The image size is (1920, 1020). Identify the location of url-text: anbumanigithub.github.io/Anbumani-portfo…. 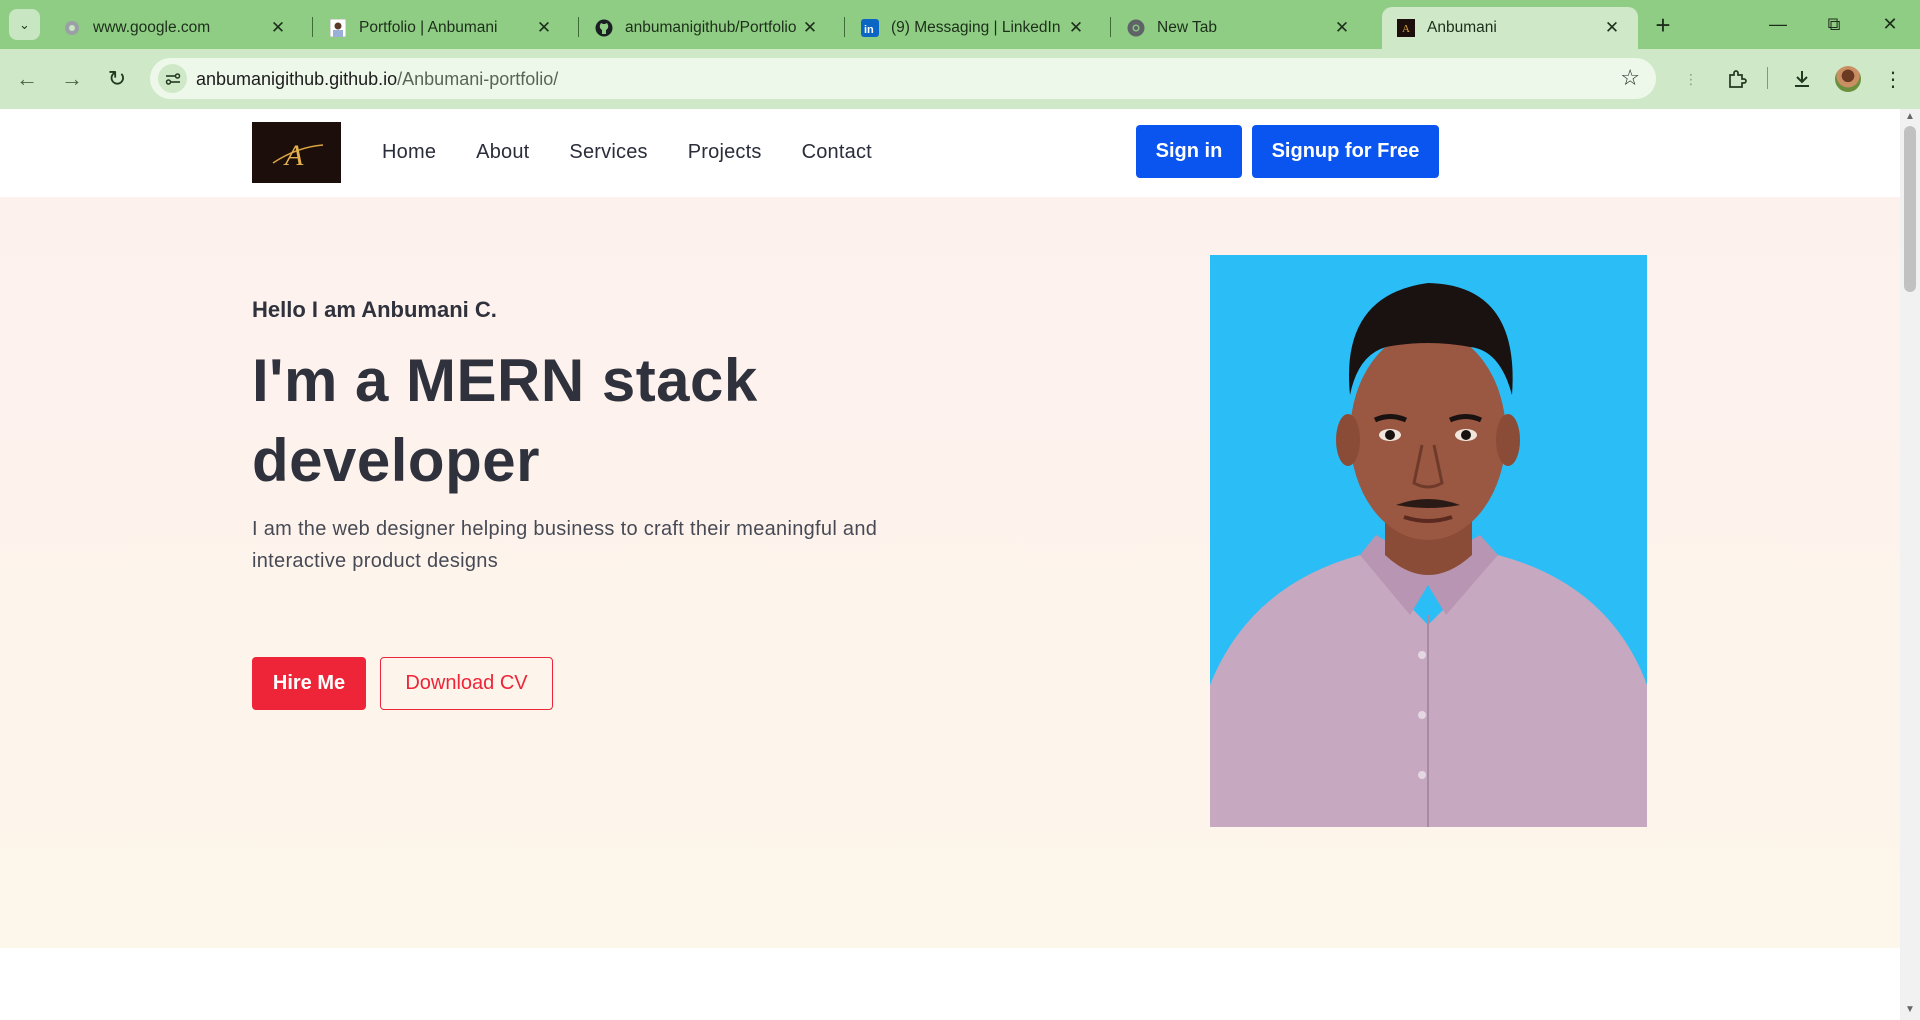
(377, 79).